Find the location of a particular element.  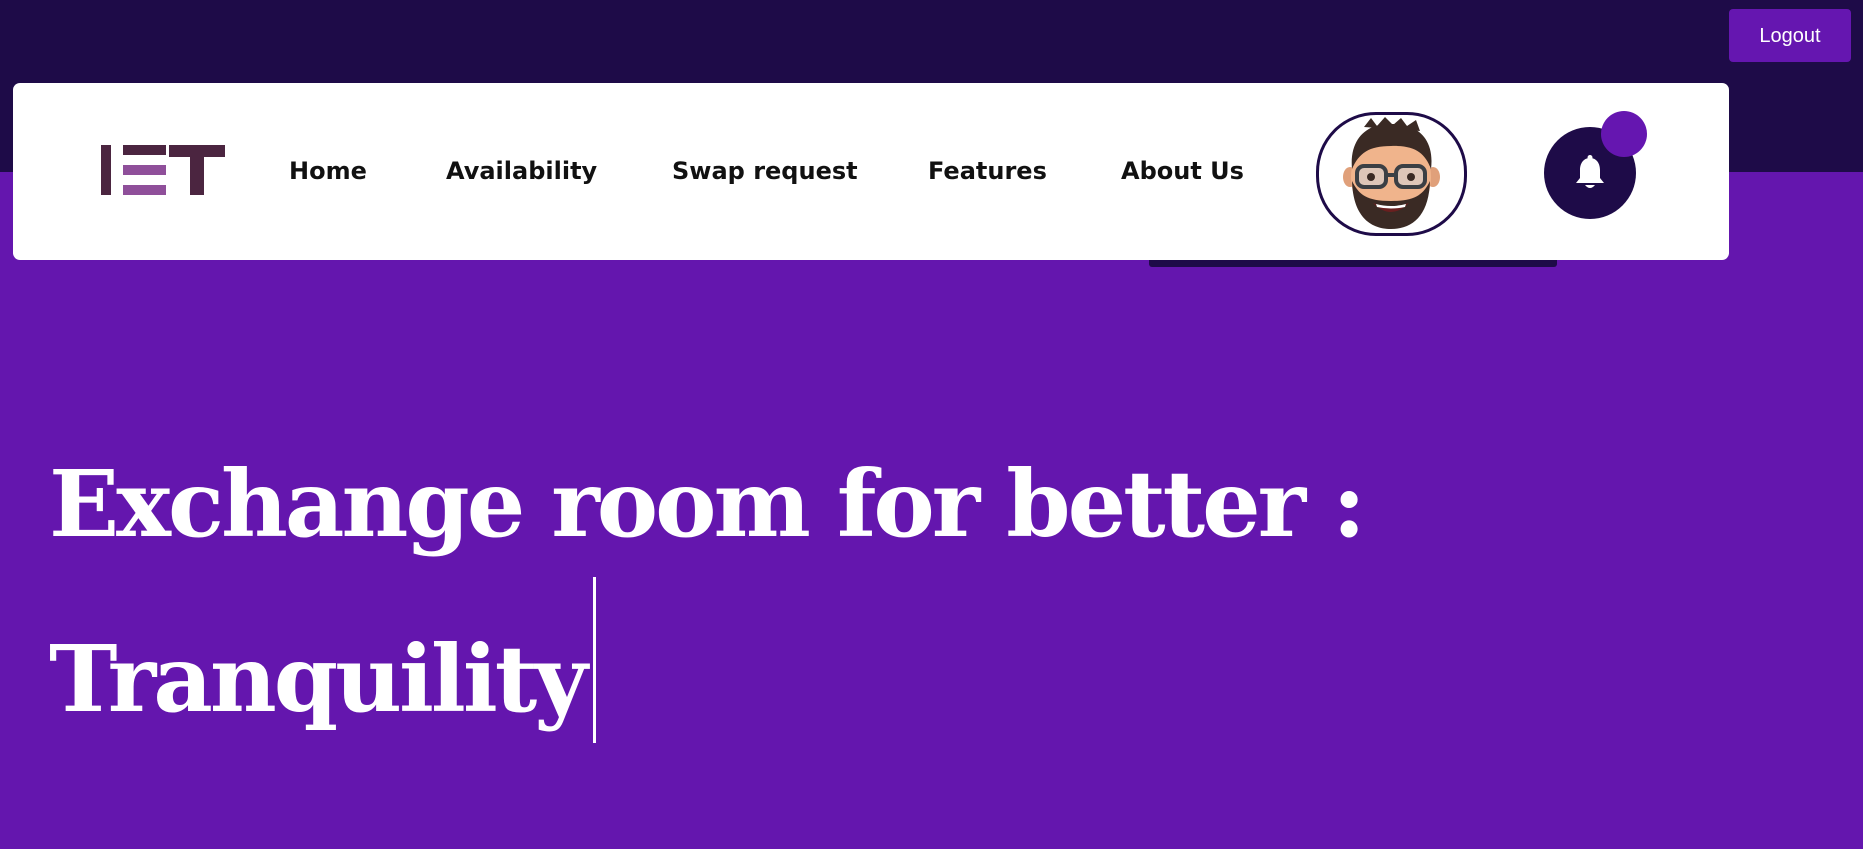

nav-link-availability: Availability is located at coordinates (521, 171).